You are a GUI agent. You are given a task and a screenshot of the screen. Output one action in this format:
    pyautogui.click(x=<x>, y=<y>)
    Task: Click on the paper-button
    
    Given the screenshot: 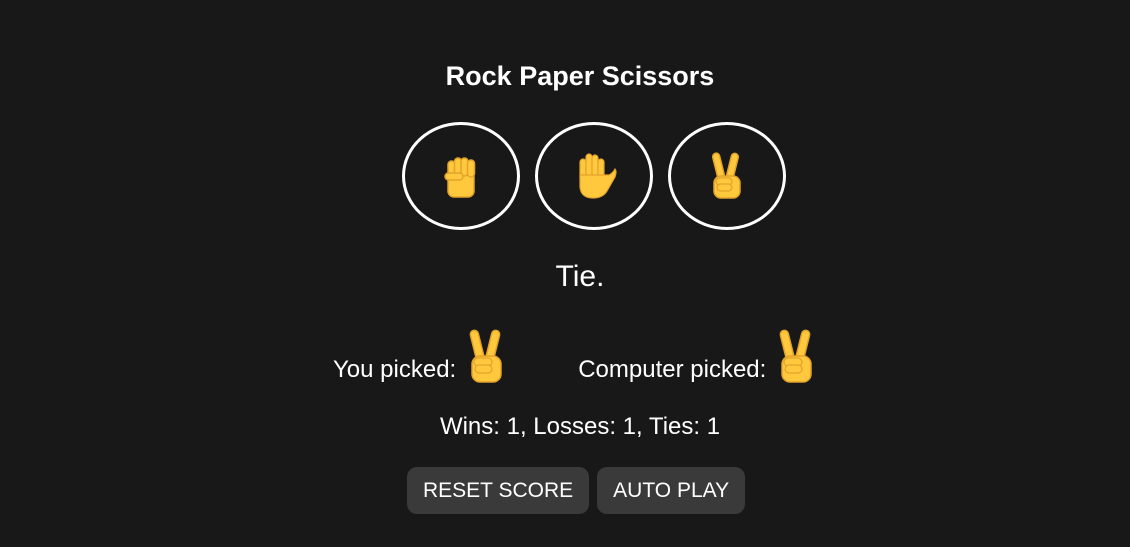 What is the action you would take?
    pyautogui.click(x=594, y=176)
    